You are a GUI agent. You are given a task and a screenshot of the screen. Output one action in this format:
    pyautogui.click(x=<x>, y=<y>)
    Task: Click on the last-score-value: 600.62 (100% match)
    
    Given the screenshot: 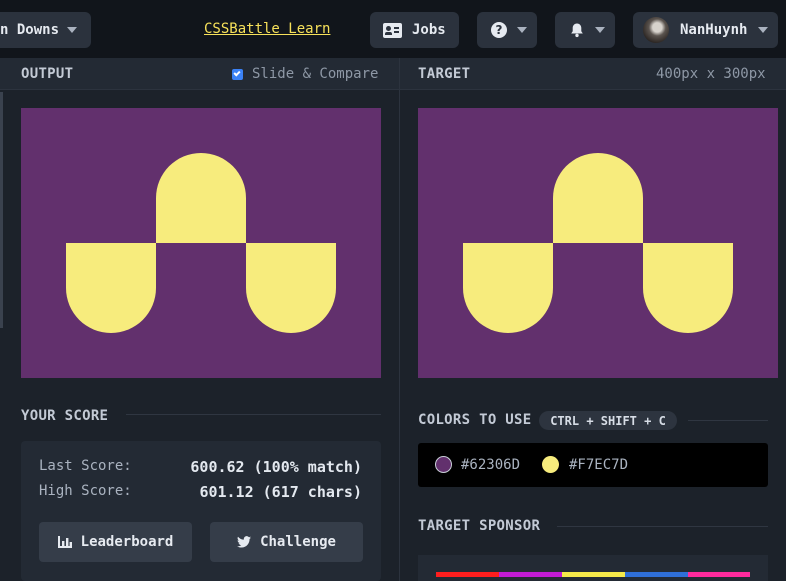 What is the action you would take?
    pyautogui.click(x=276, y=467)
    